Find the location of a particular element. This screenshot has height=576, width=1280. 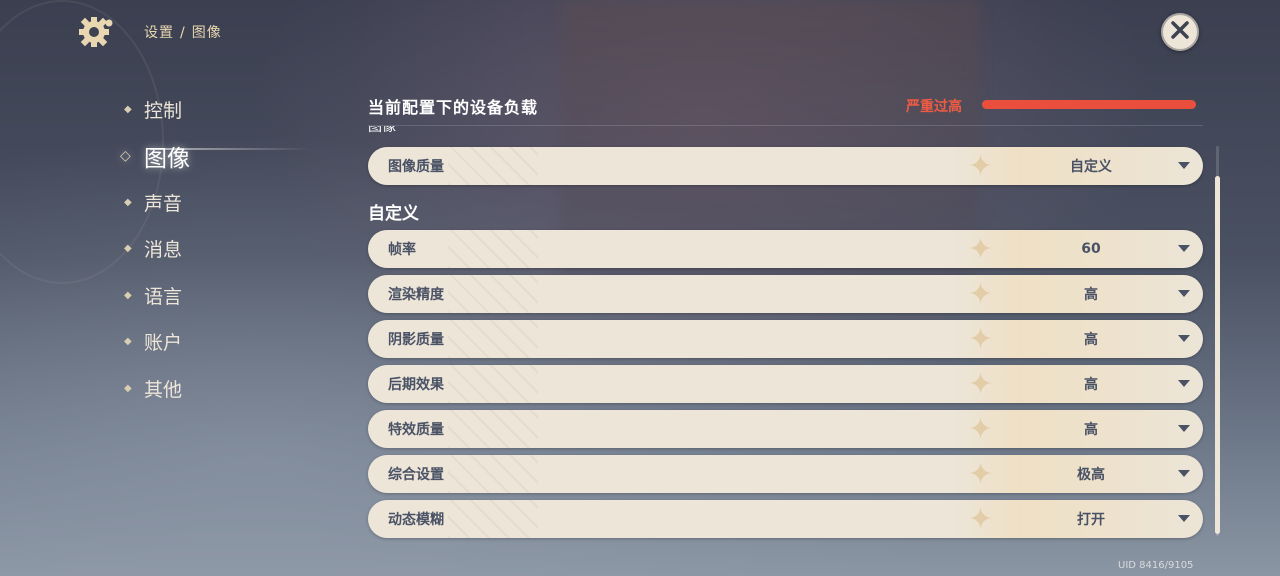

nav-item-audio: ◆ 声音 is located at coordinates (157, 202).